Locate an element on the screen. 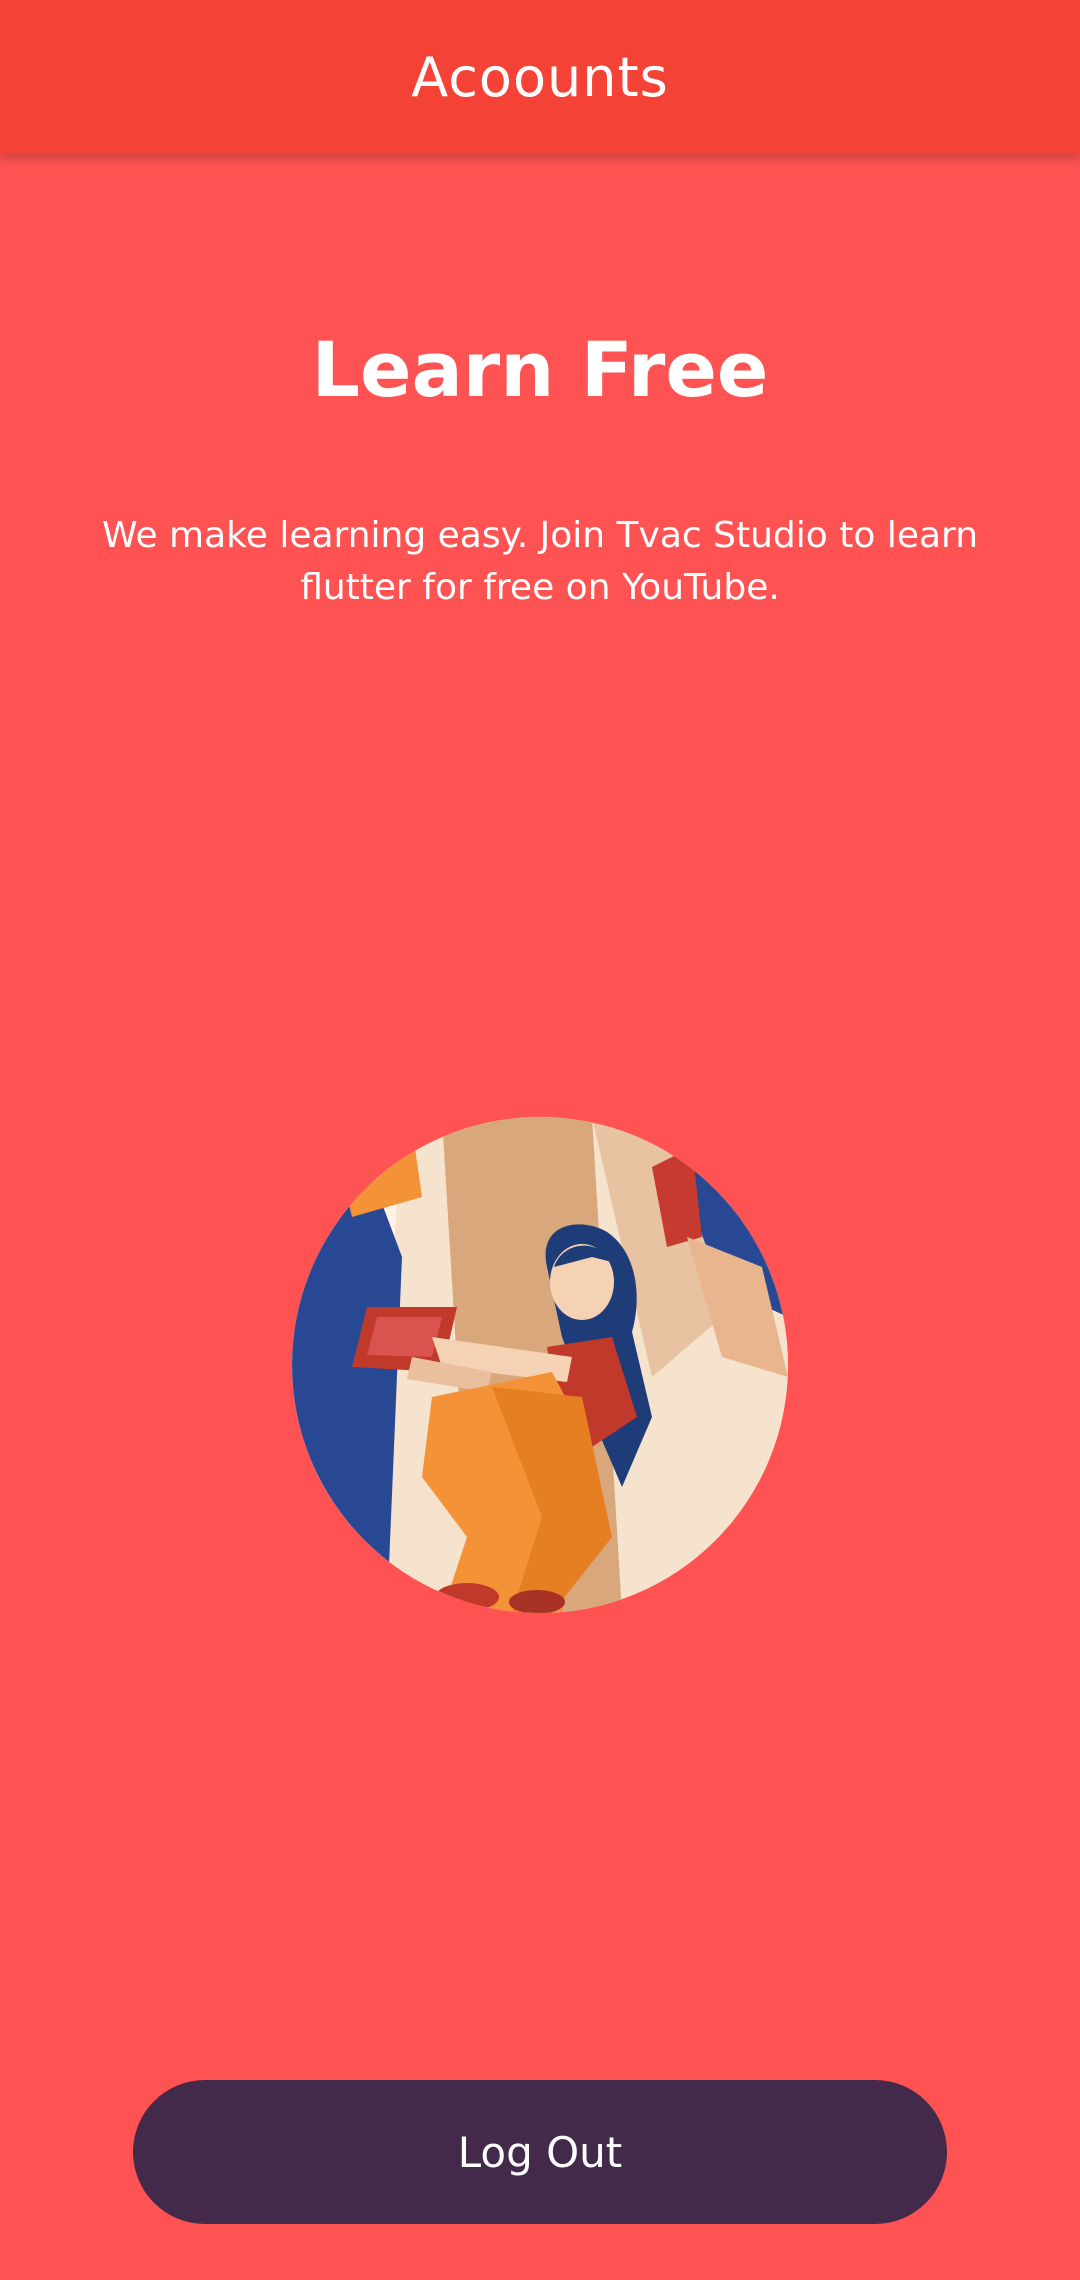  page-headline: Learn Free is located at coordinates (540, 369).